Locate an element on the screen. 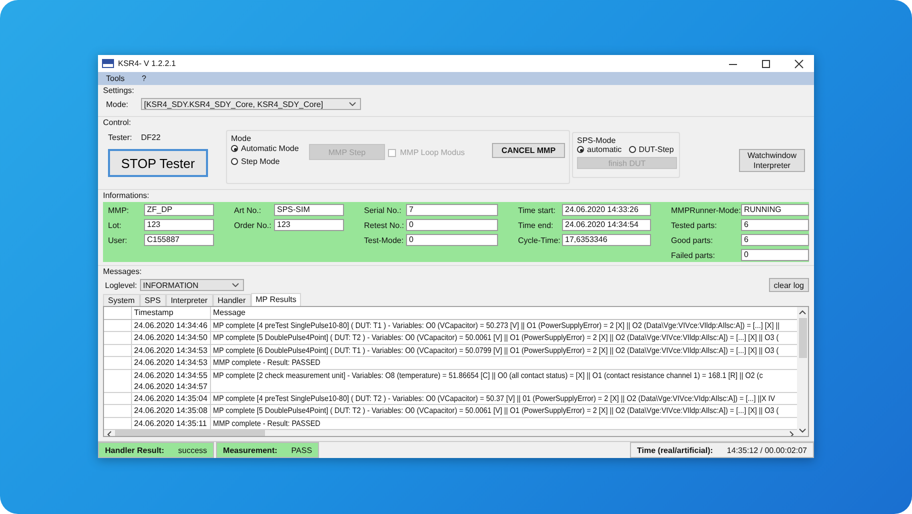  status-label: Handler Result: is located at coordinates (134, 450).